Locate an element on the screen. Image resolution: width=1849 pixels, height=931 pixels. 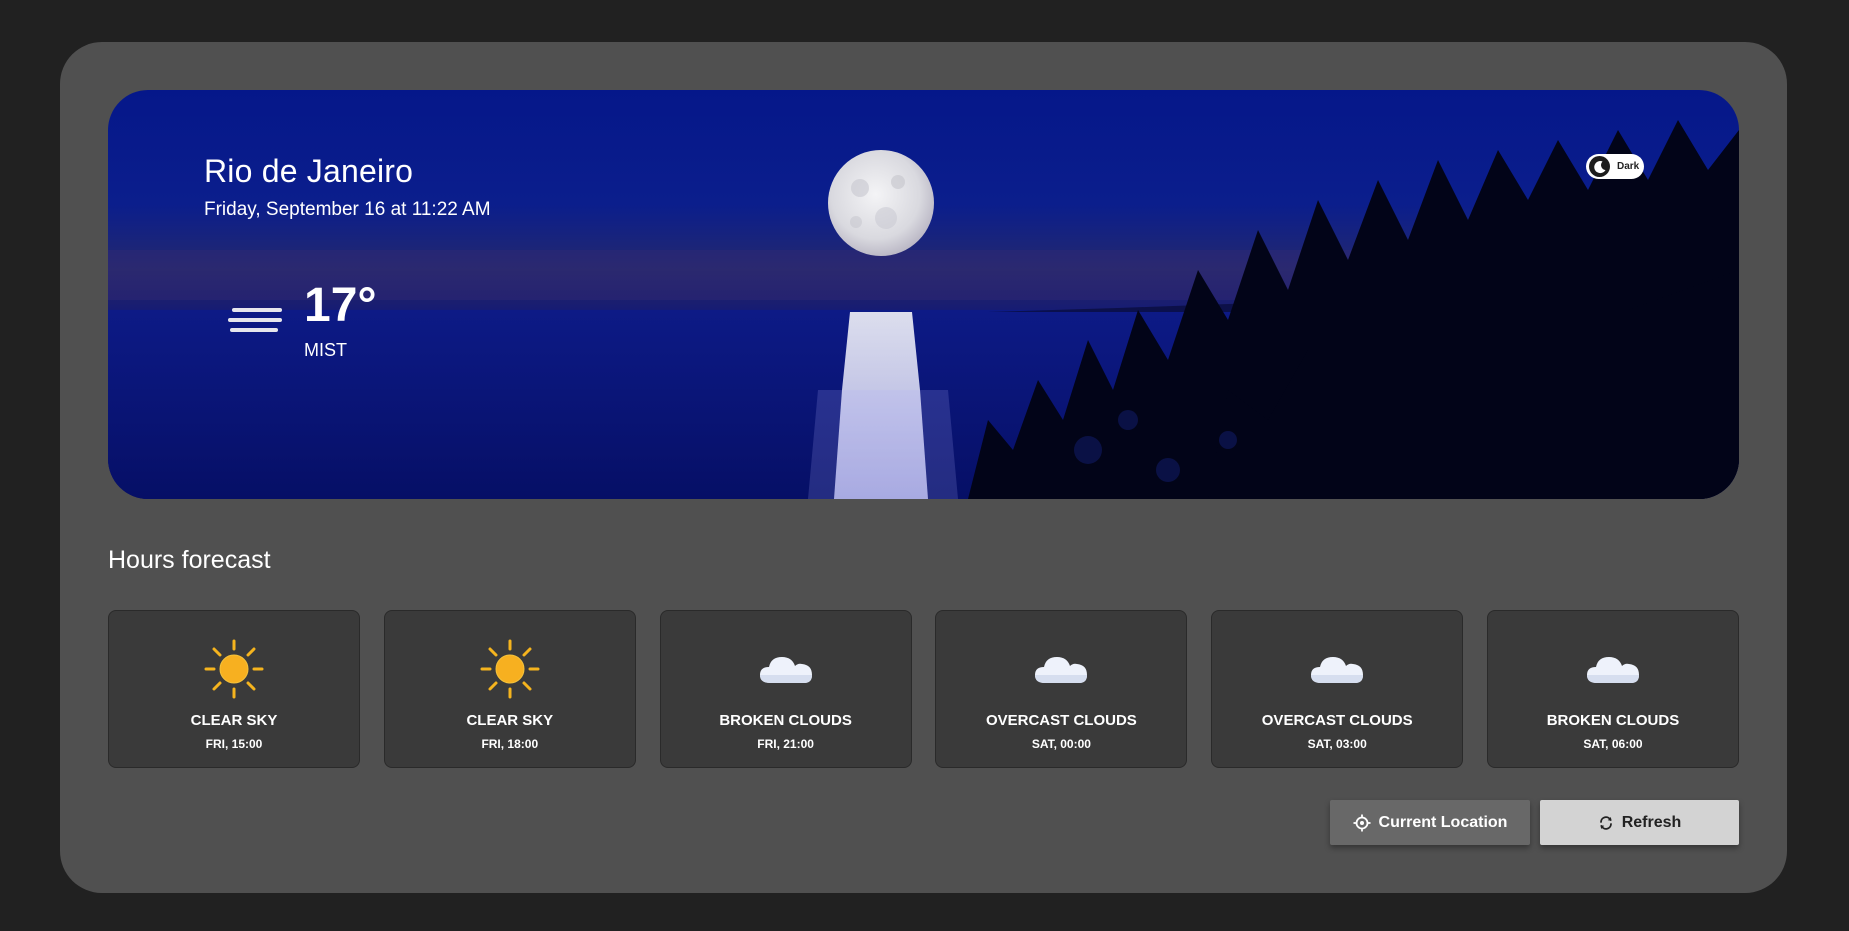
forecast-card: OVERCAST CLOUDS SAT, 00:00 is located at coordinates (1061, 689).